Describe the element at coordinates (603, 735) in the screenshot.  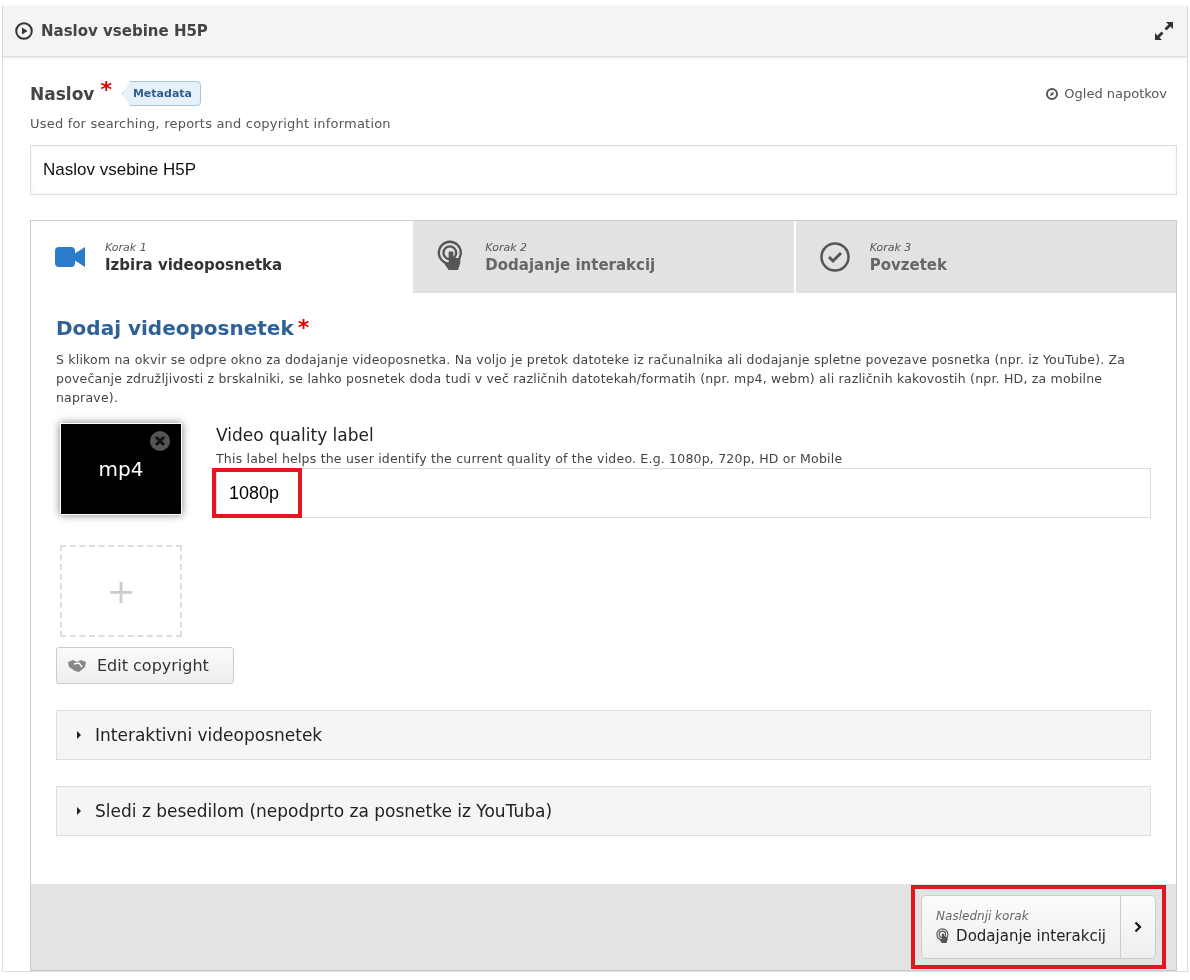
I see `accordion-header: Interaktivni videoposnetek` at that location.